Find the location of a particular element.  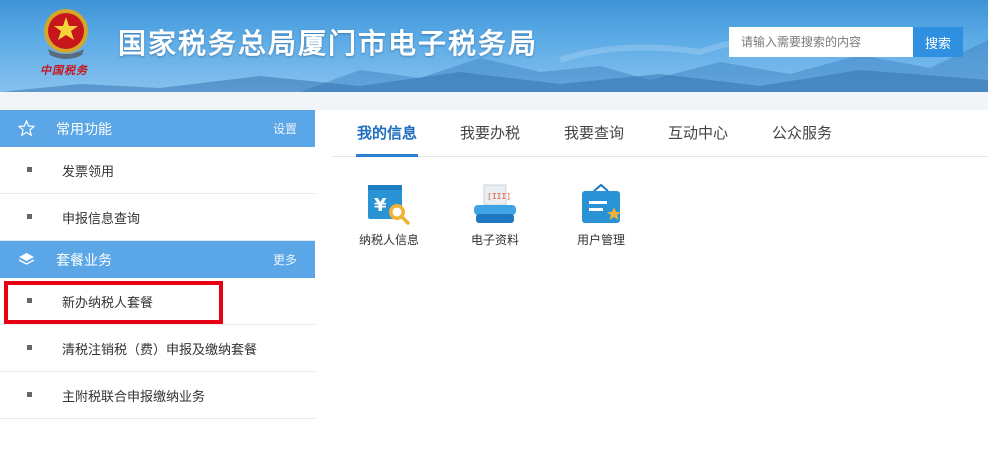

app-label: 电子资料 is located at coordinates (494, 240).